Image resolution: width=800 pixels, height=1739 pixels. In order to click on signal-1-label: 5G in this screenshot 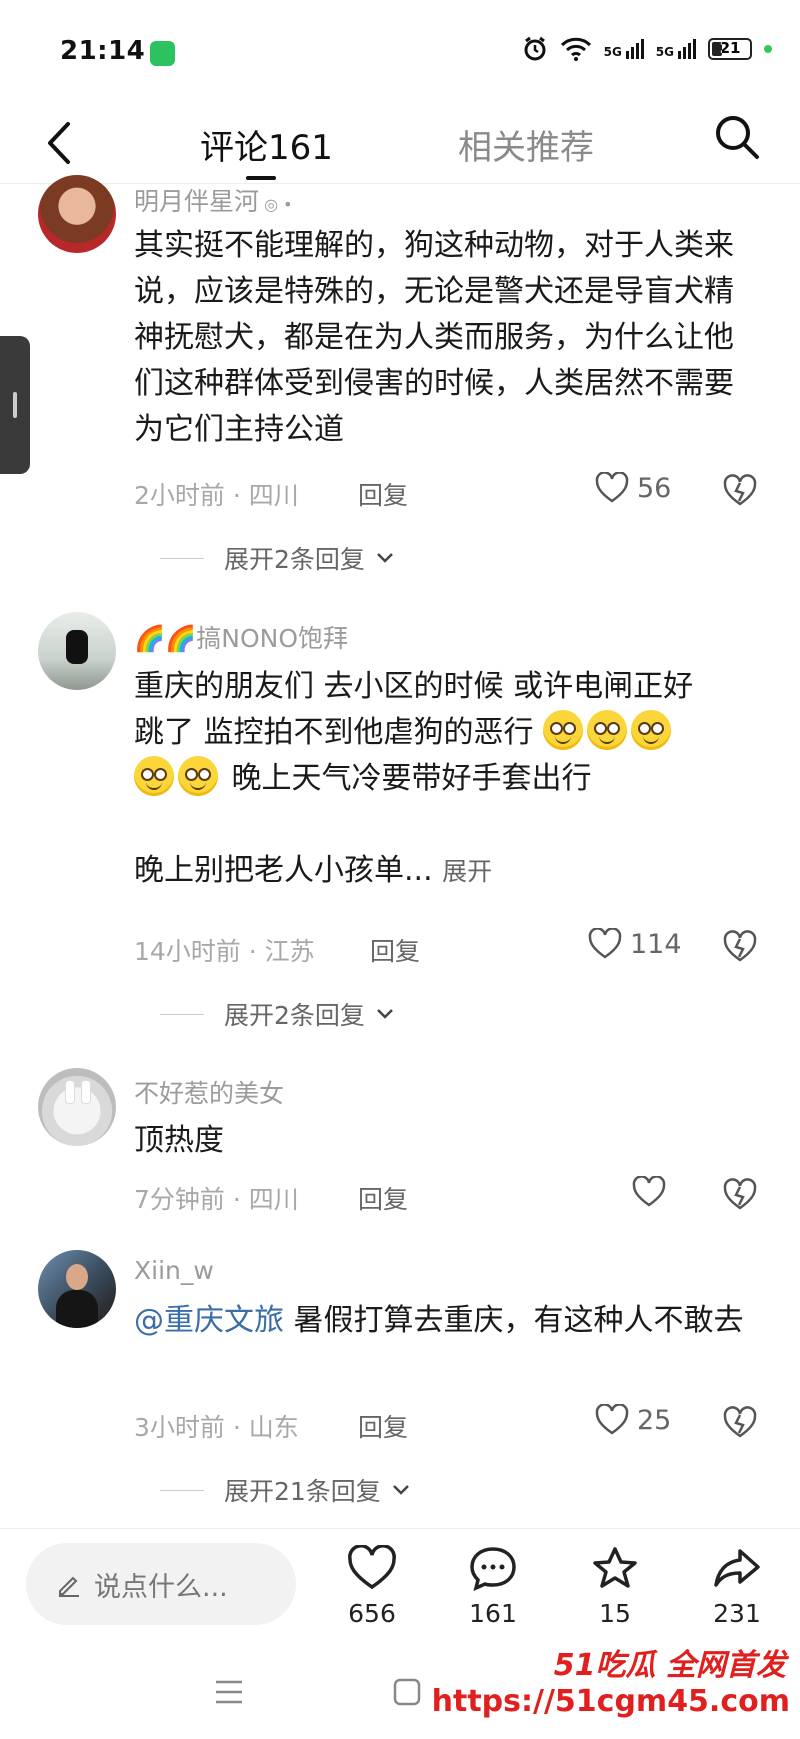, I will do `click(612, 52)`.